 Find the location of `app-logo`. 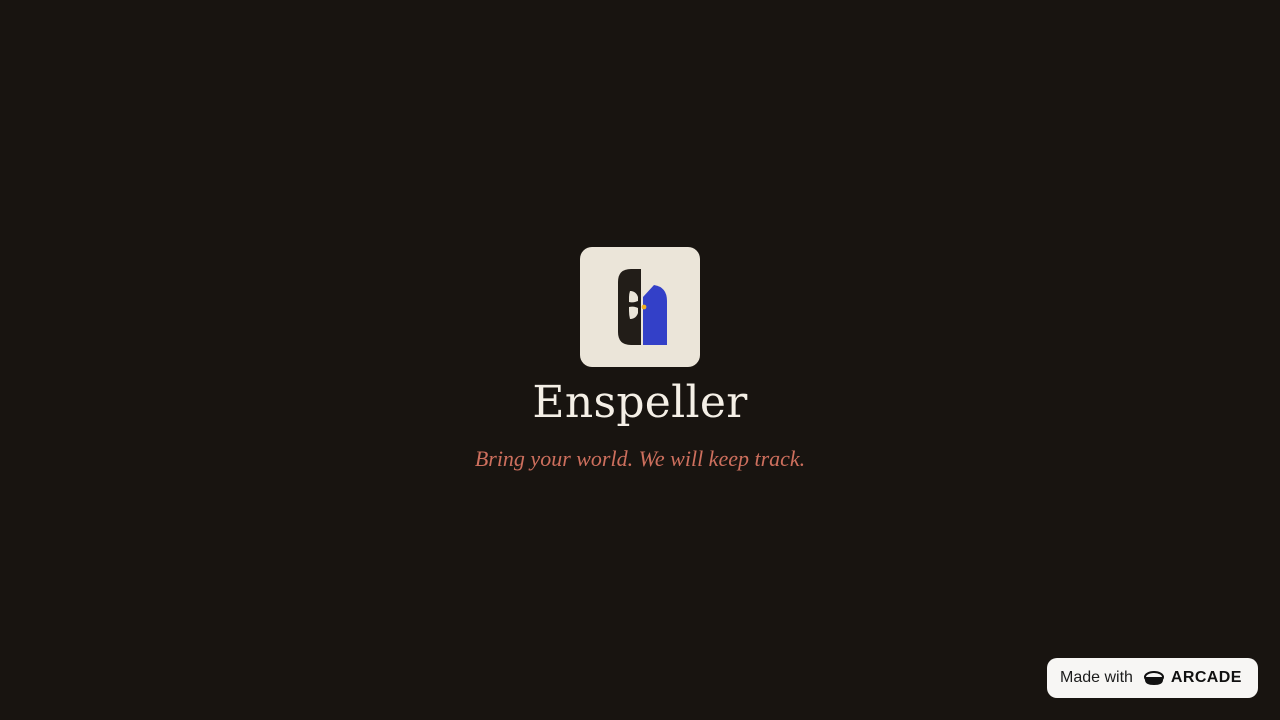

app-logo is located at coordinates (640, 307).